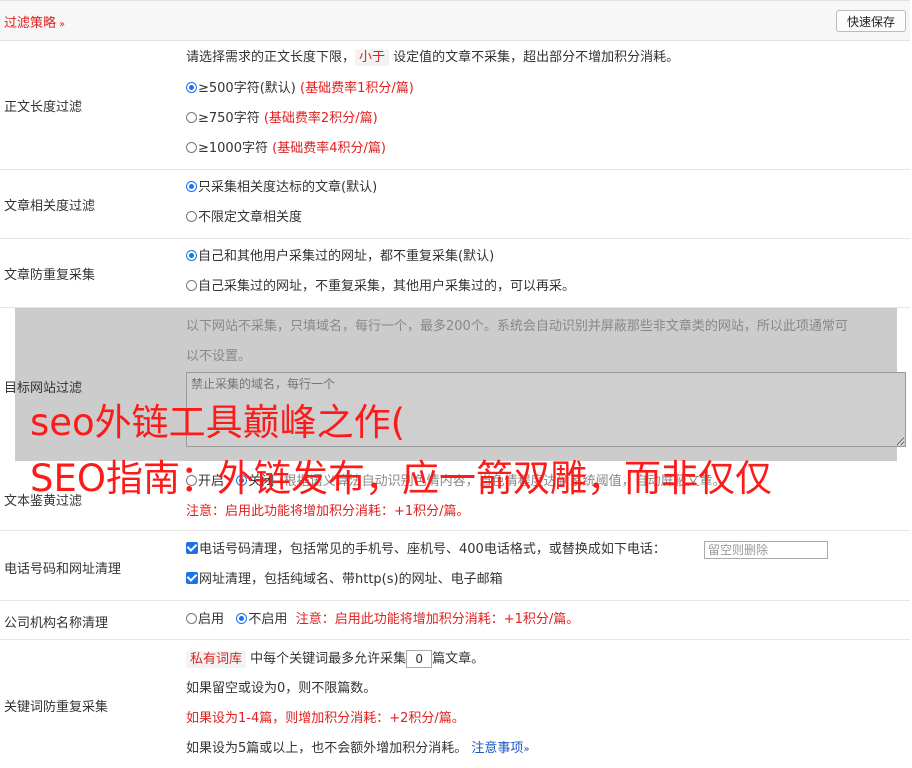 The image size is (912, 768). I want to click on dedupe-option-all-users: 自己和其他用户采集过的网址，都不重复采集(默认), so click(340, 257).